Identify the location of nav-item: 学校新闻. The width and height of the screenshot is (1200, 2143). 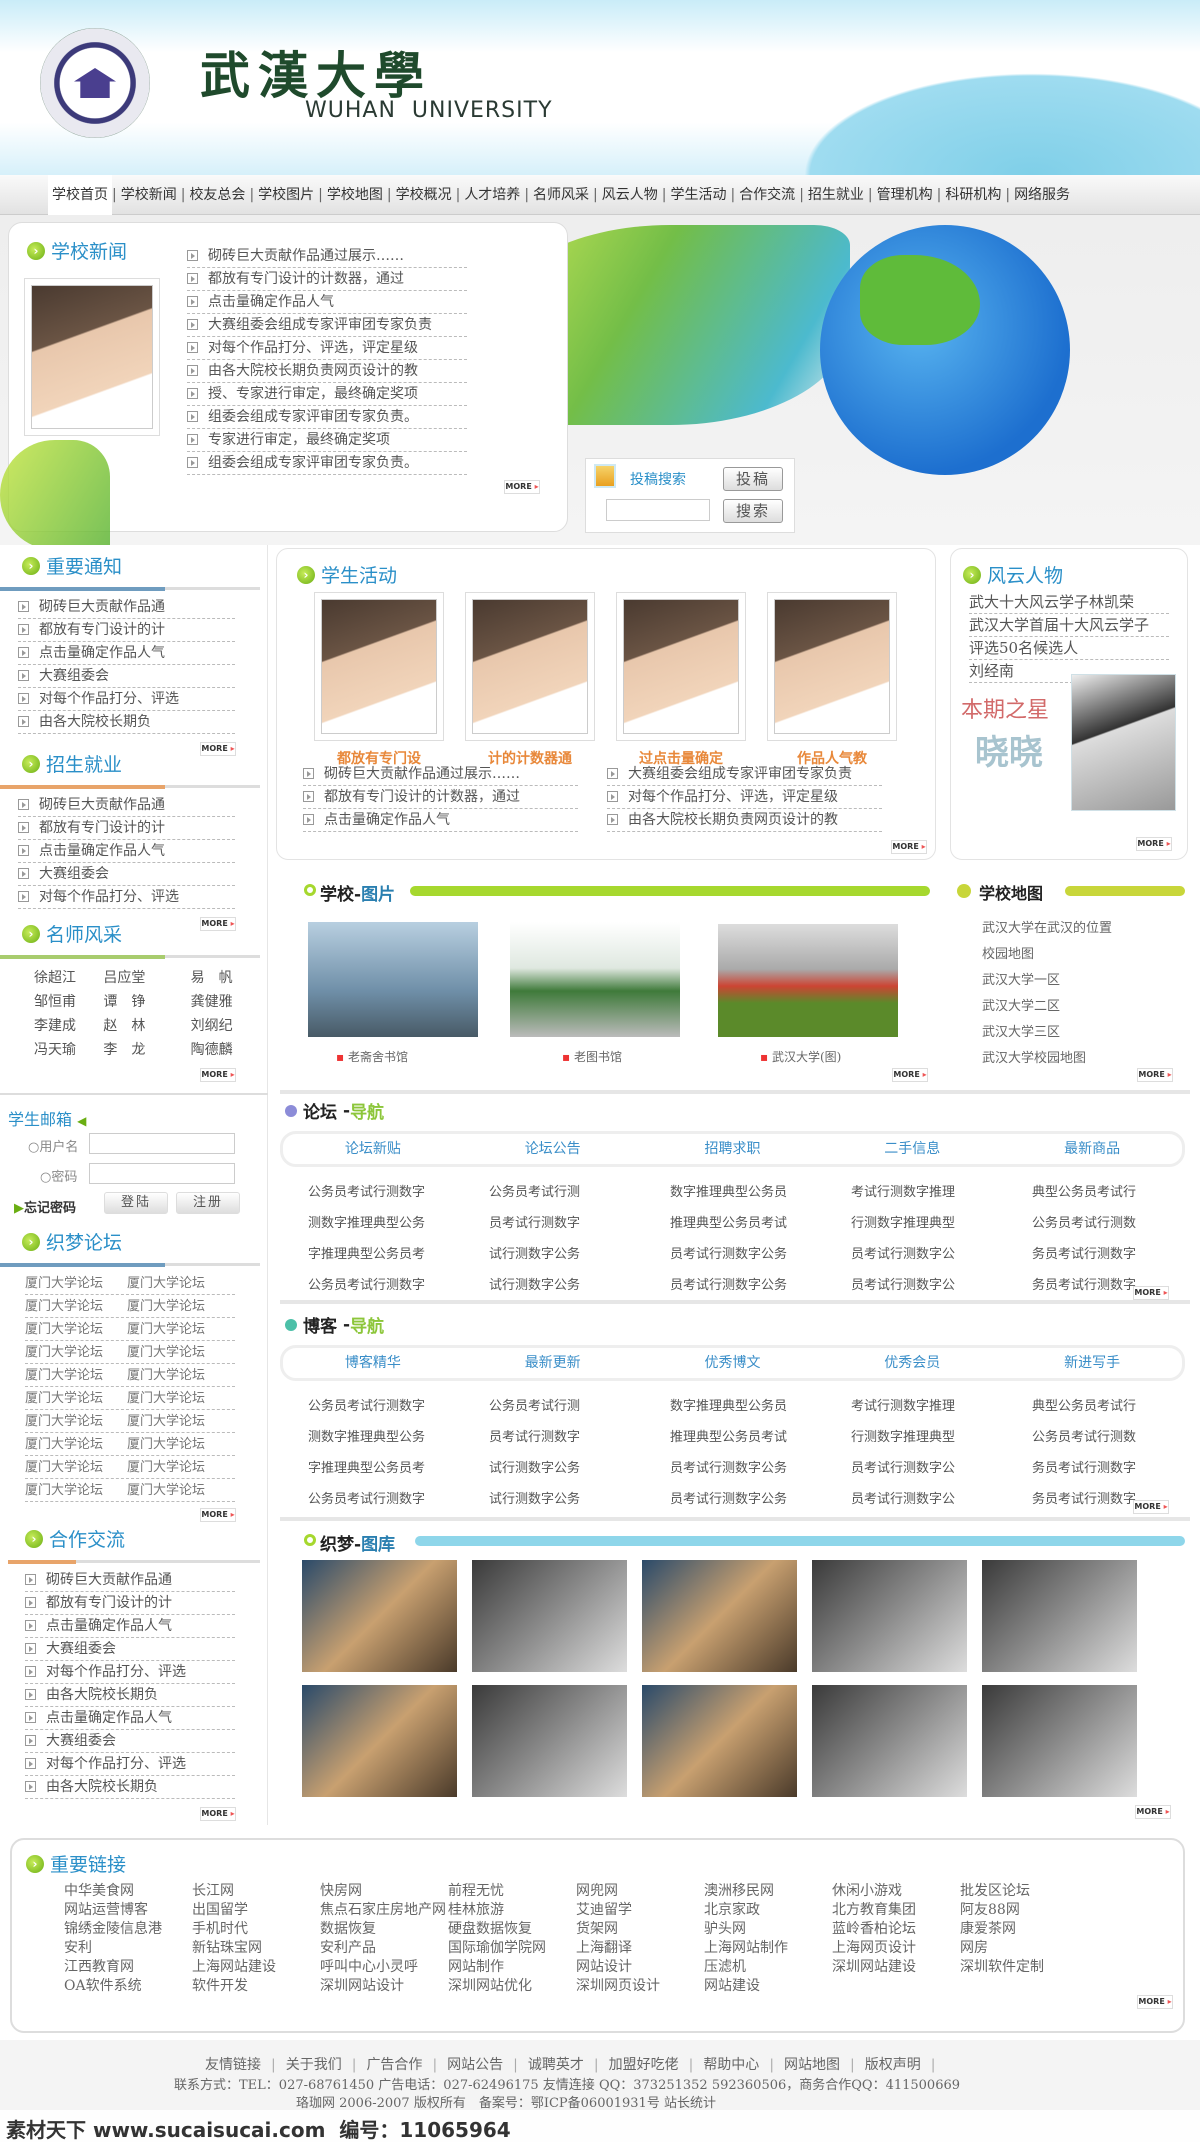
(149, 195).